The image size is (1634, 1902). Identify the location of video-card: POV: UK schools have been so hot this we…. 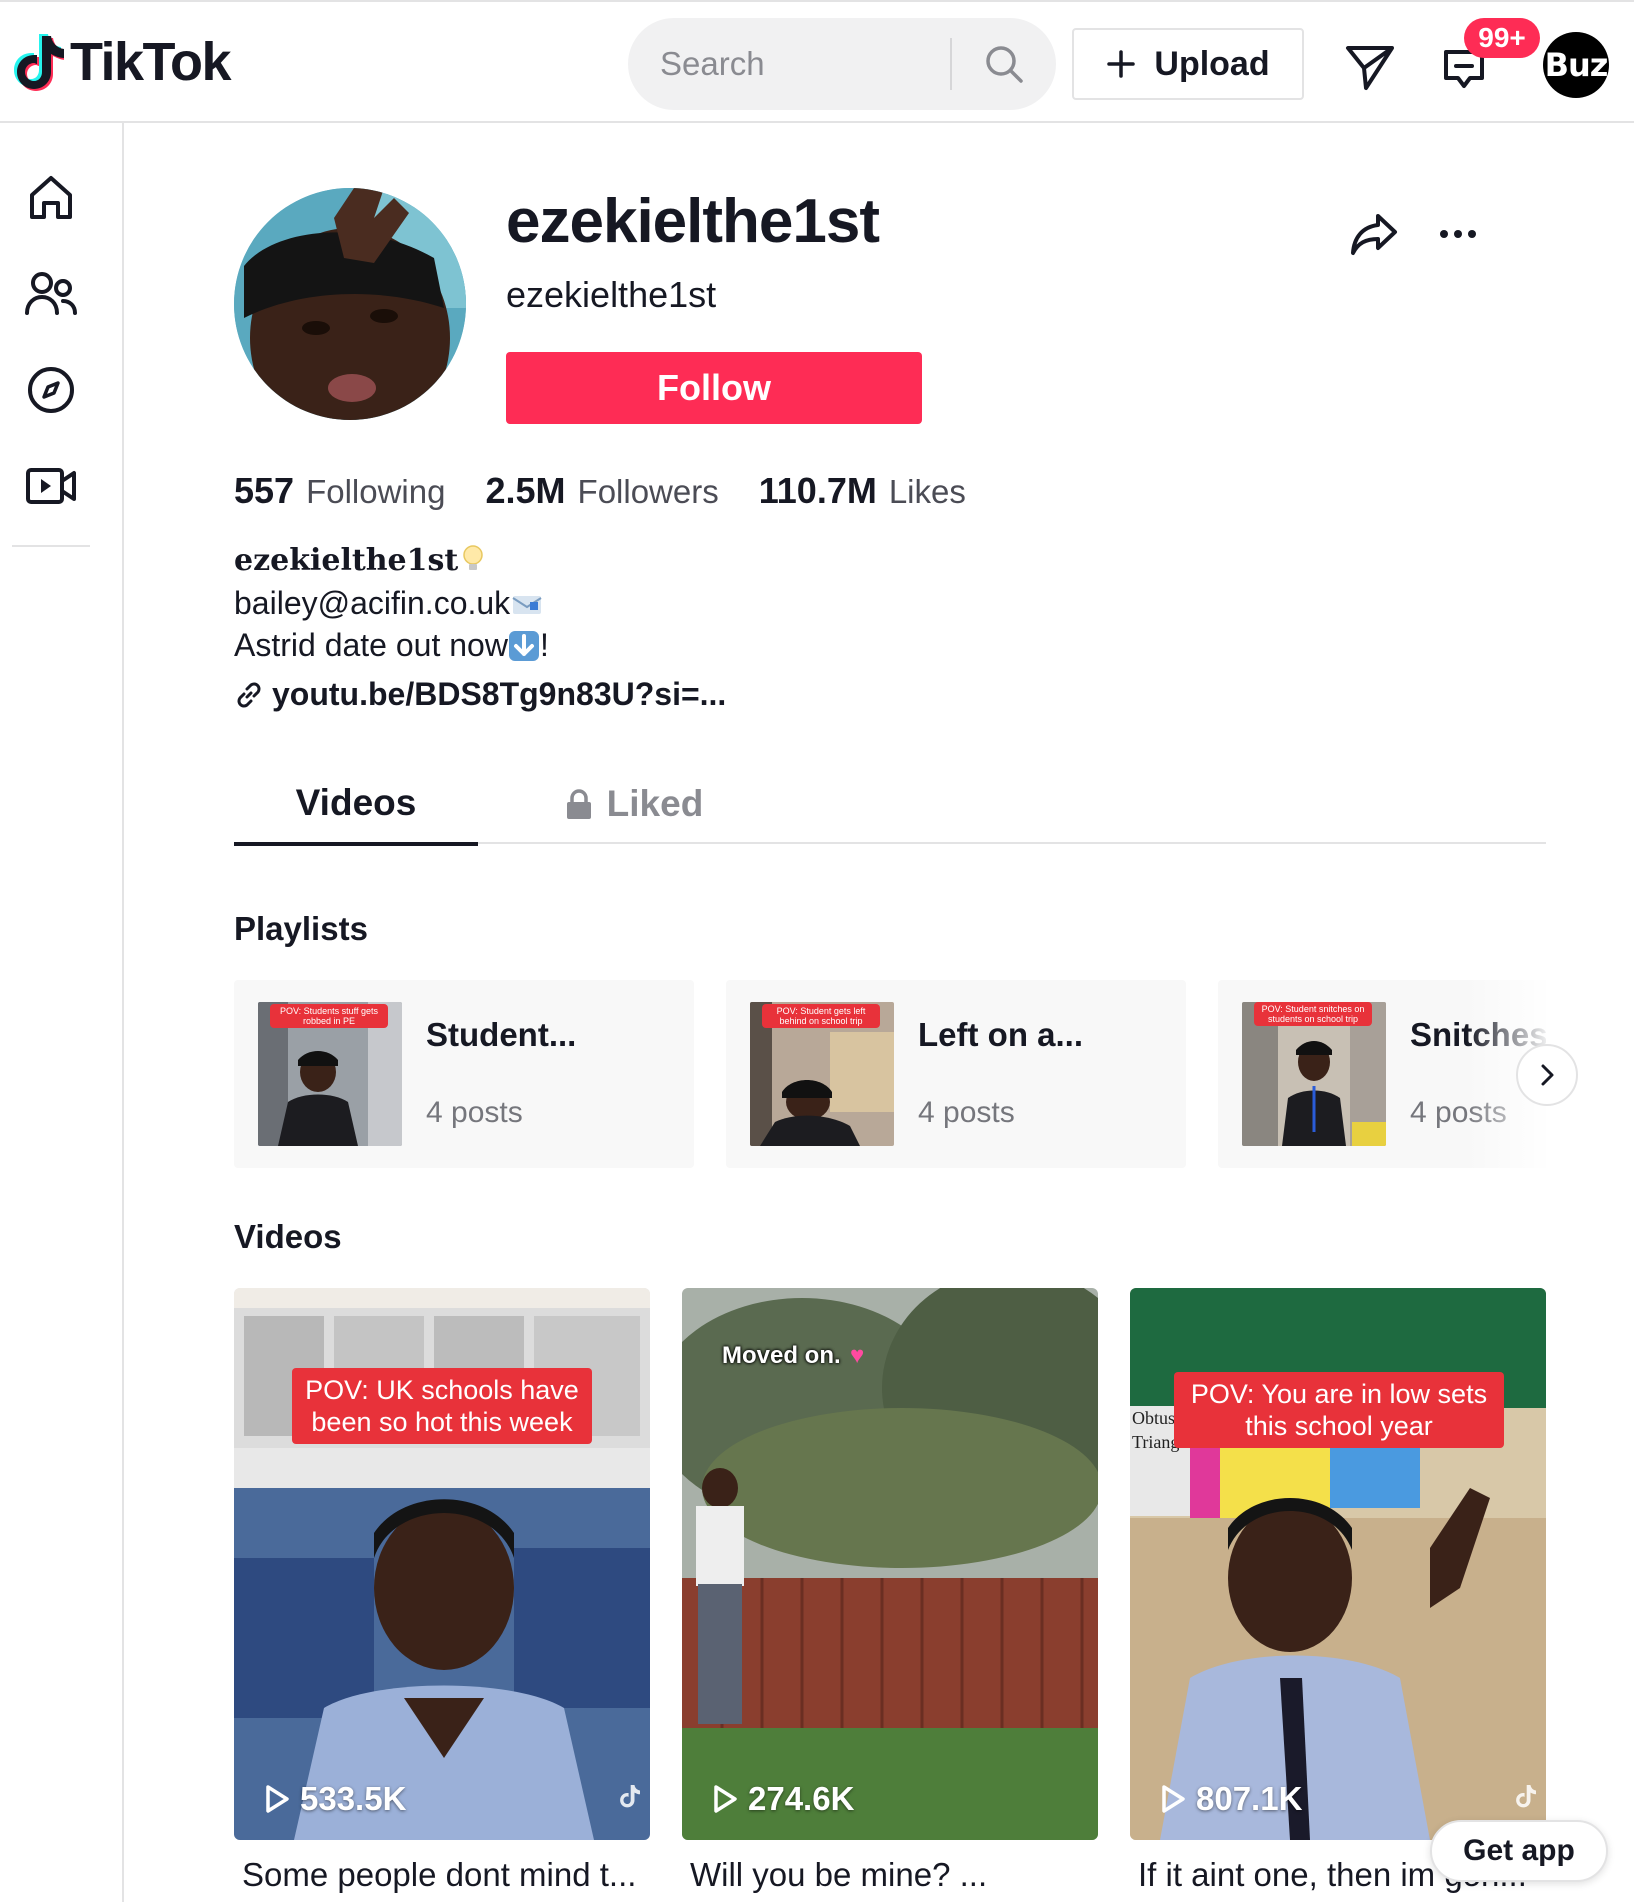
(442, 1564).